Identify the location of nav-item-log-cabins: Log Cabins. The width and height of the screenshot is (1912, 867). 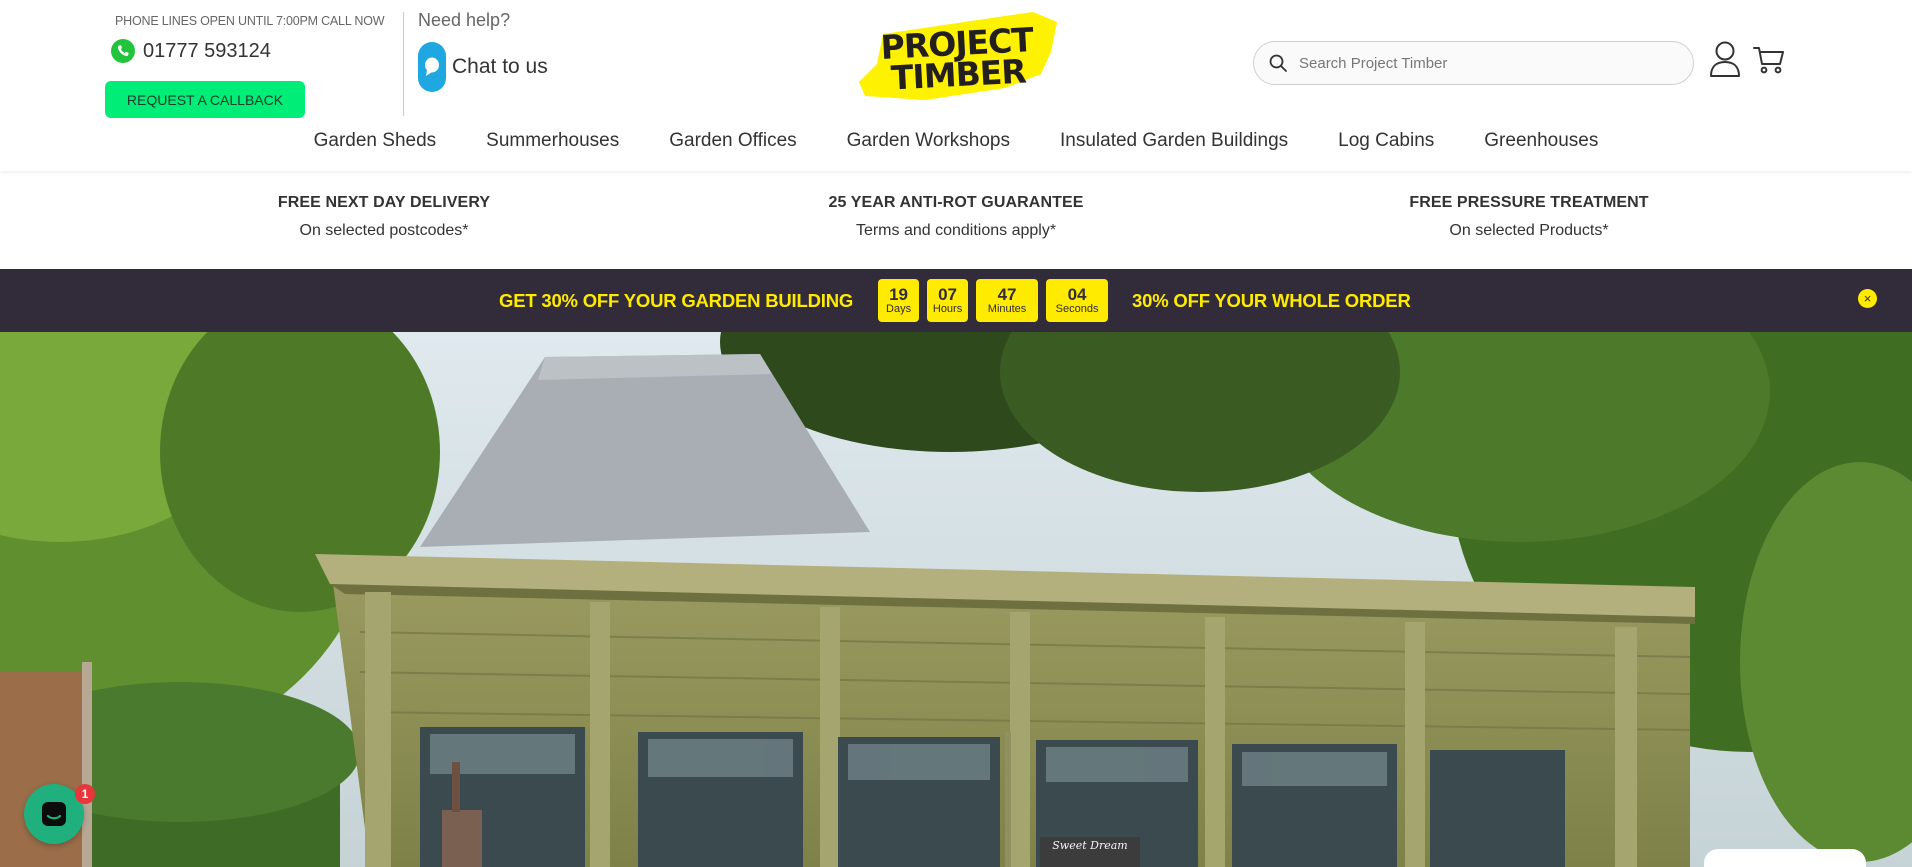
(1386, 141).